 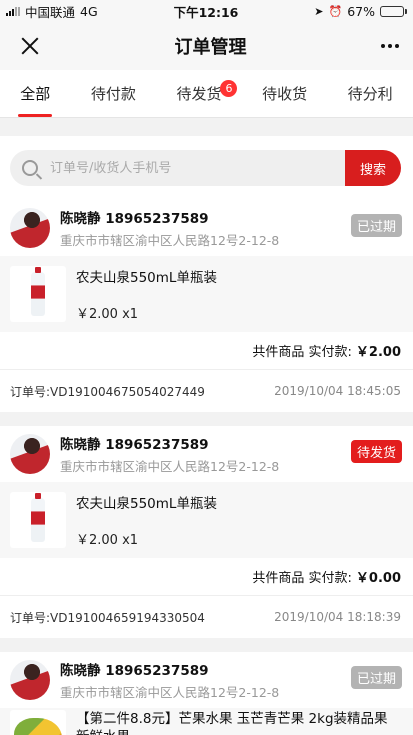 What do you see at coordinates (390, 46) in the screenshot?
I see `more-options-icon` at bounding box center [390, 46].